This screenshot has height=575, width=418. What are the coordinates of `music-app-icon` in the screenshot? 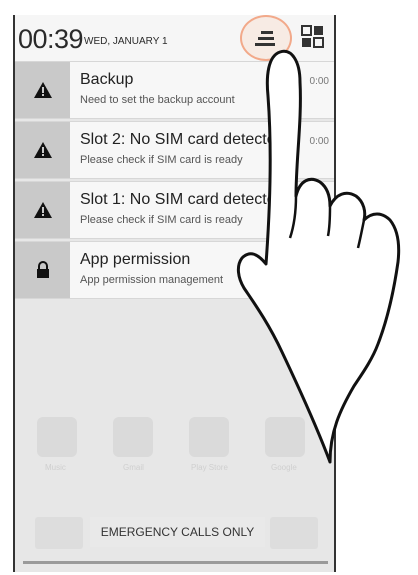 It's located at (57, 437).